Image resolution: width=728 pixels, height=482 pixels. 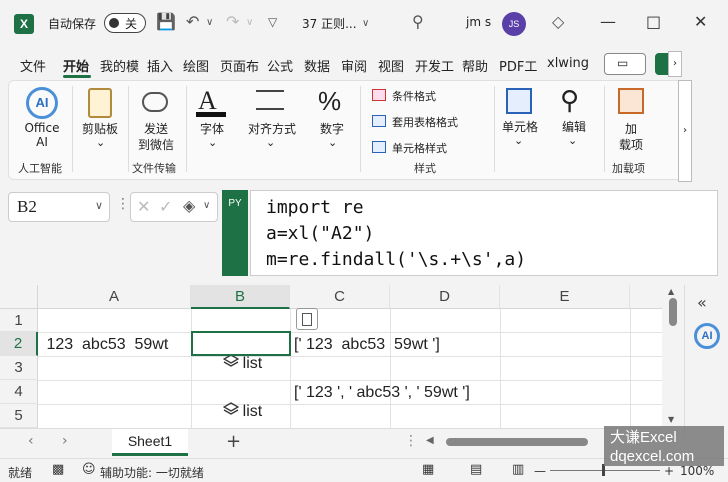 I want to click on zoom-in-icon: +, so click(x=669, y=471).